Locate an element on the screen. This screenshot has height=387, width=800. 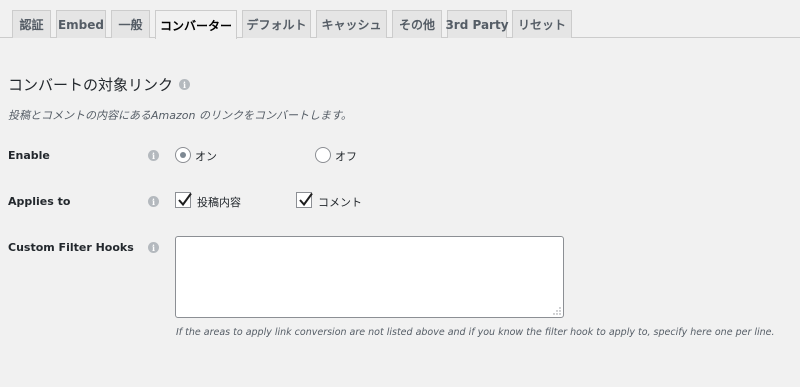
tab-converter: コンバーター is located at coordinates (196, 24).